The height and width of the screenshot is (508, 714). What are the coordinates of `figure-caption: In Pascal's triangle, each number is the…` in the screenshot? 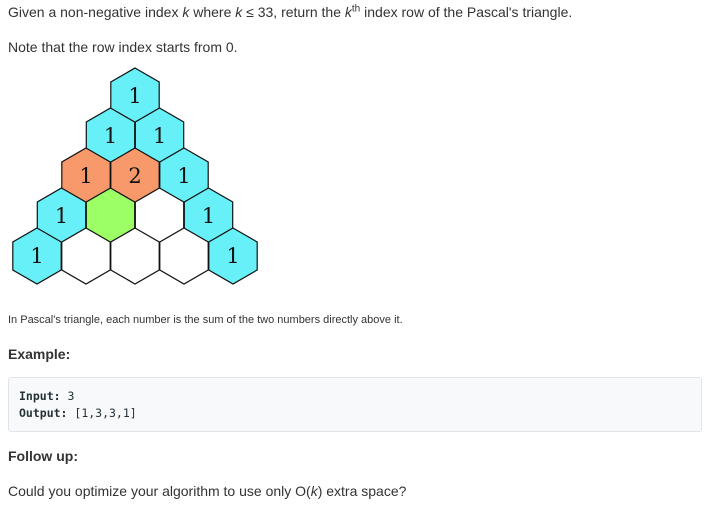 It's located at (205, 320).